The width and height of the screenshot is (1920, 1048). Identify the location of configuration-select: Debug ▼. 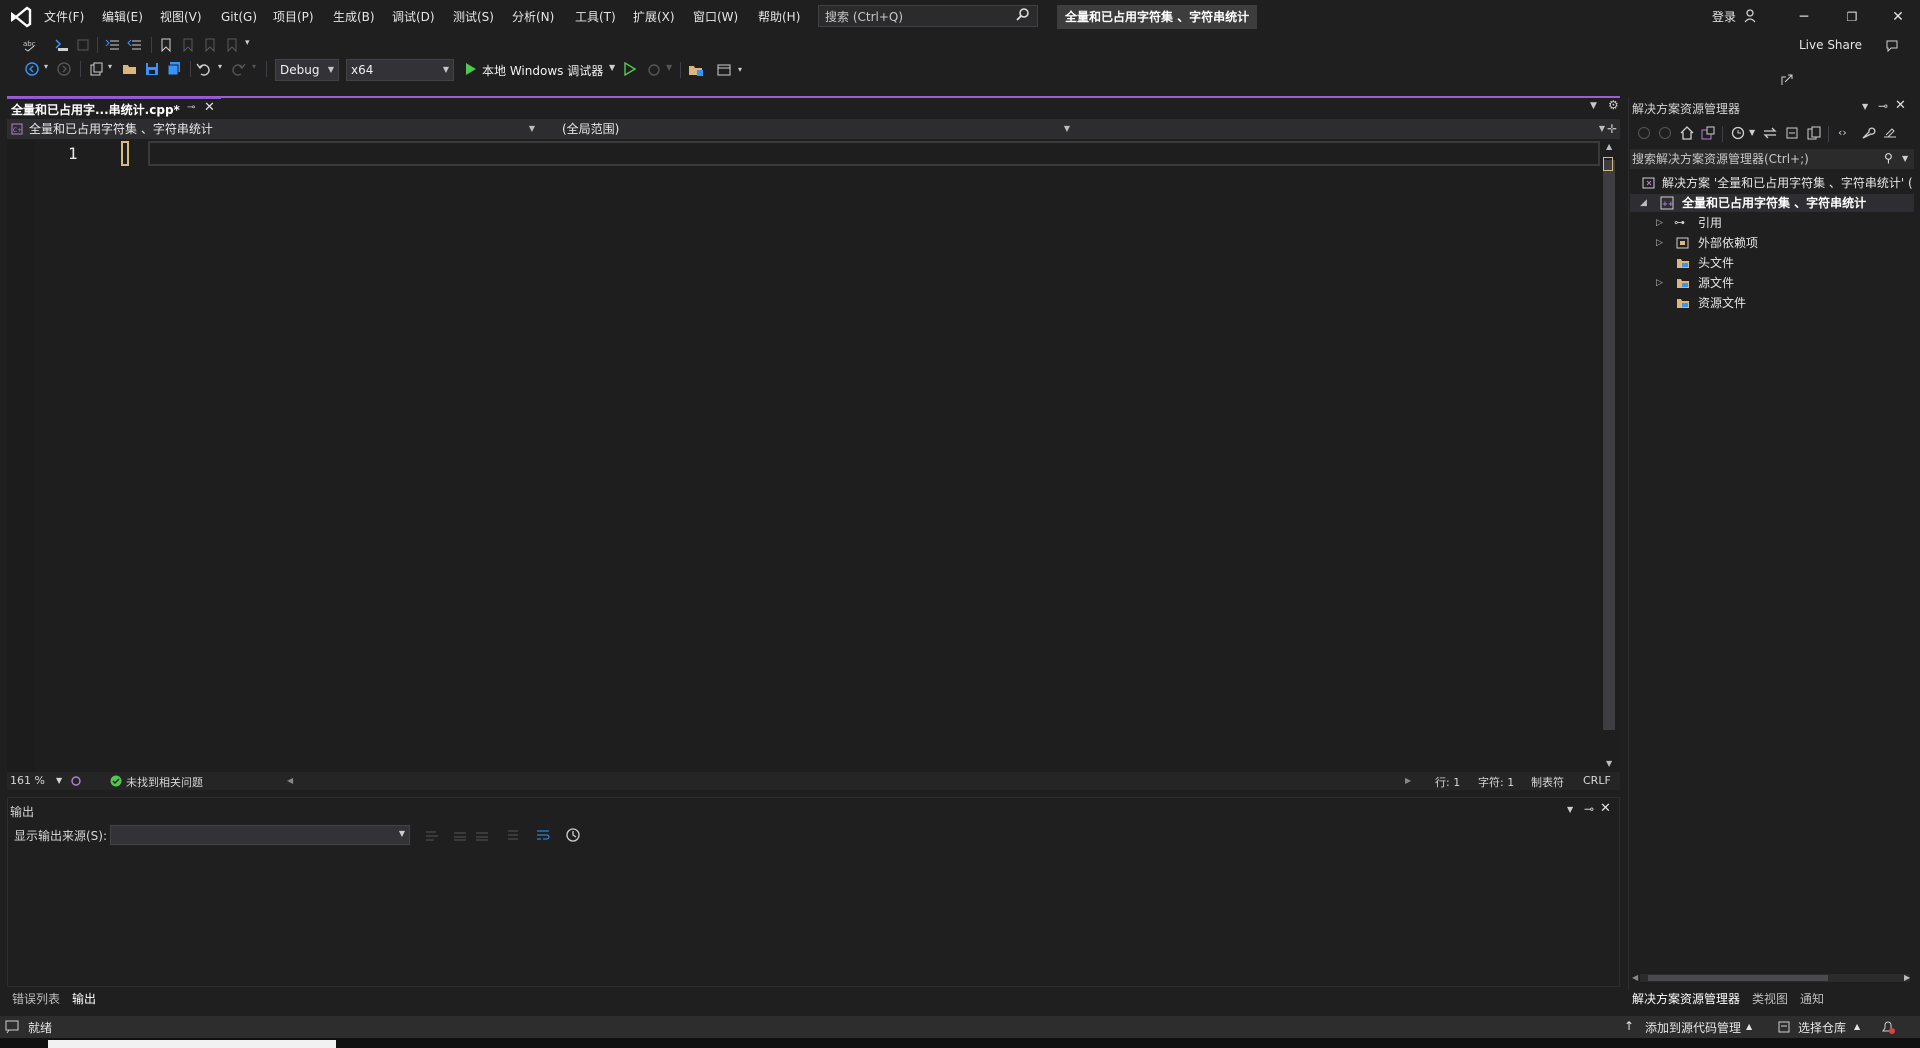
(307, 70).